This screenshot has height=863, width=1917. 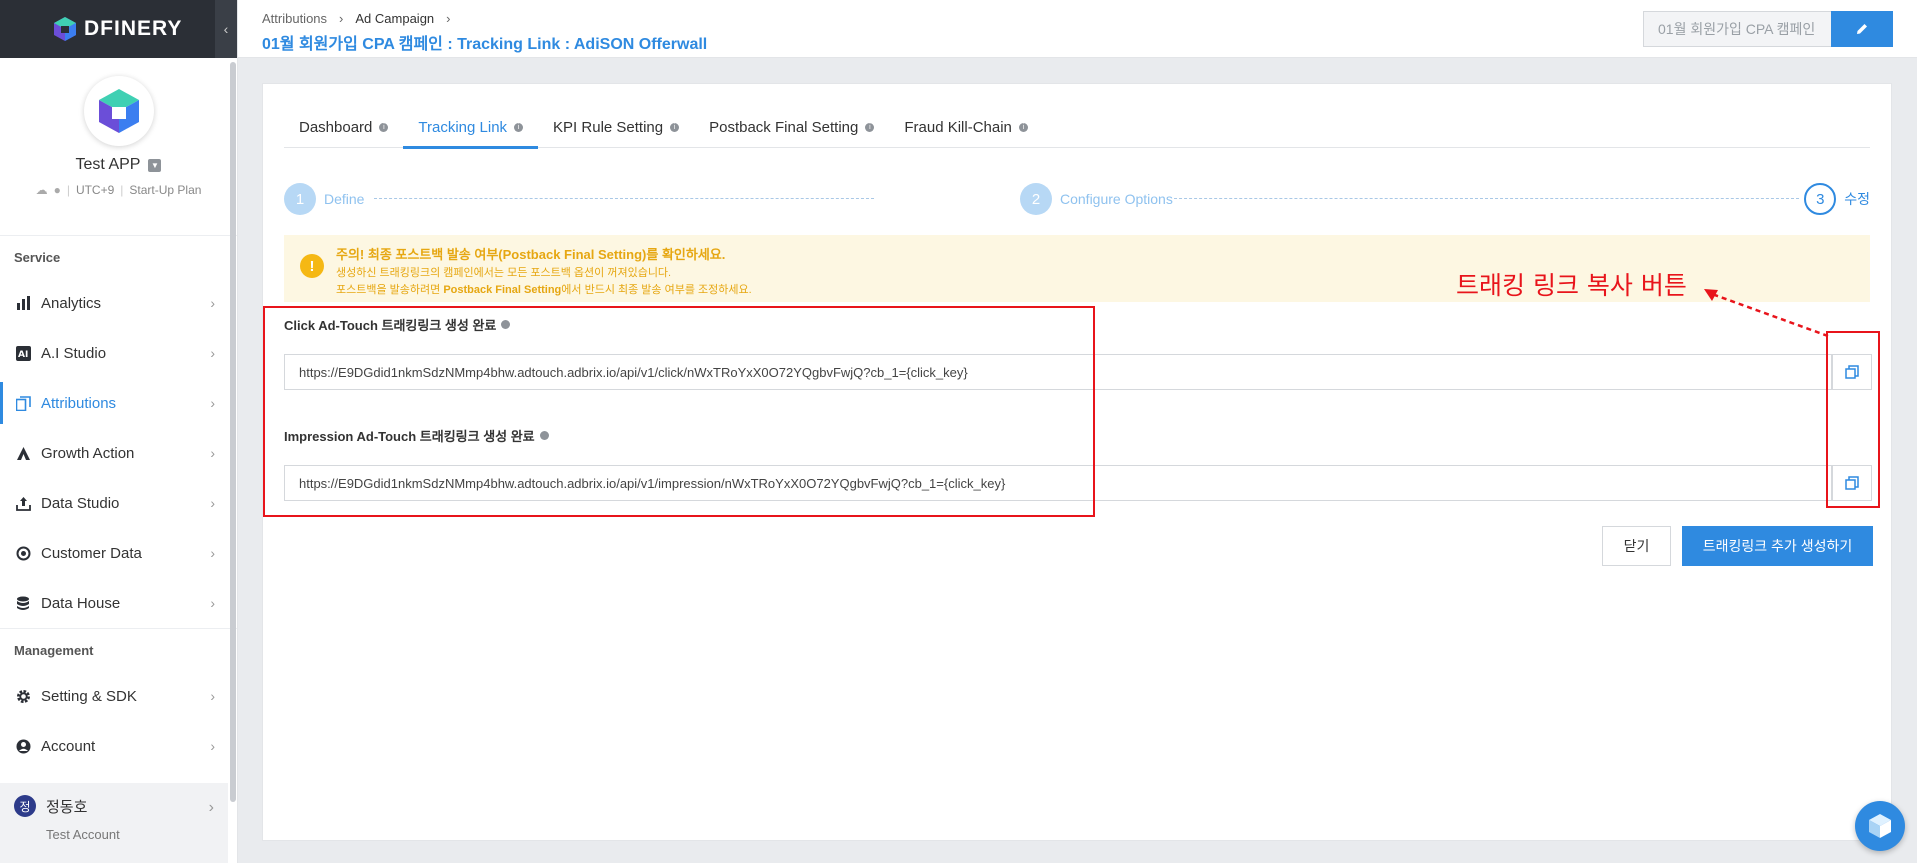 What do you see at coordinates (656, 290) in the screenshot?
I see `alert-text: 에서 반드시 최종 발송 여부를 조정하세요.` at bounding box center [656, 290].